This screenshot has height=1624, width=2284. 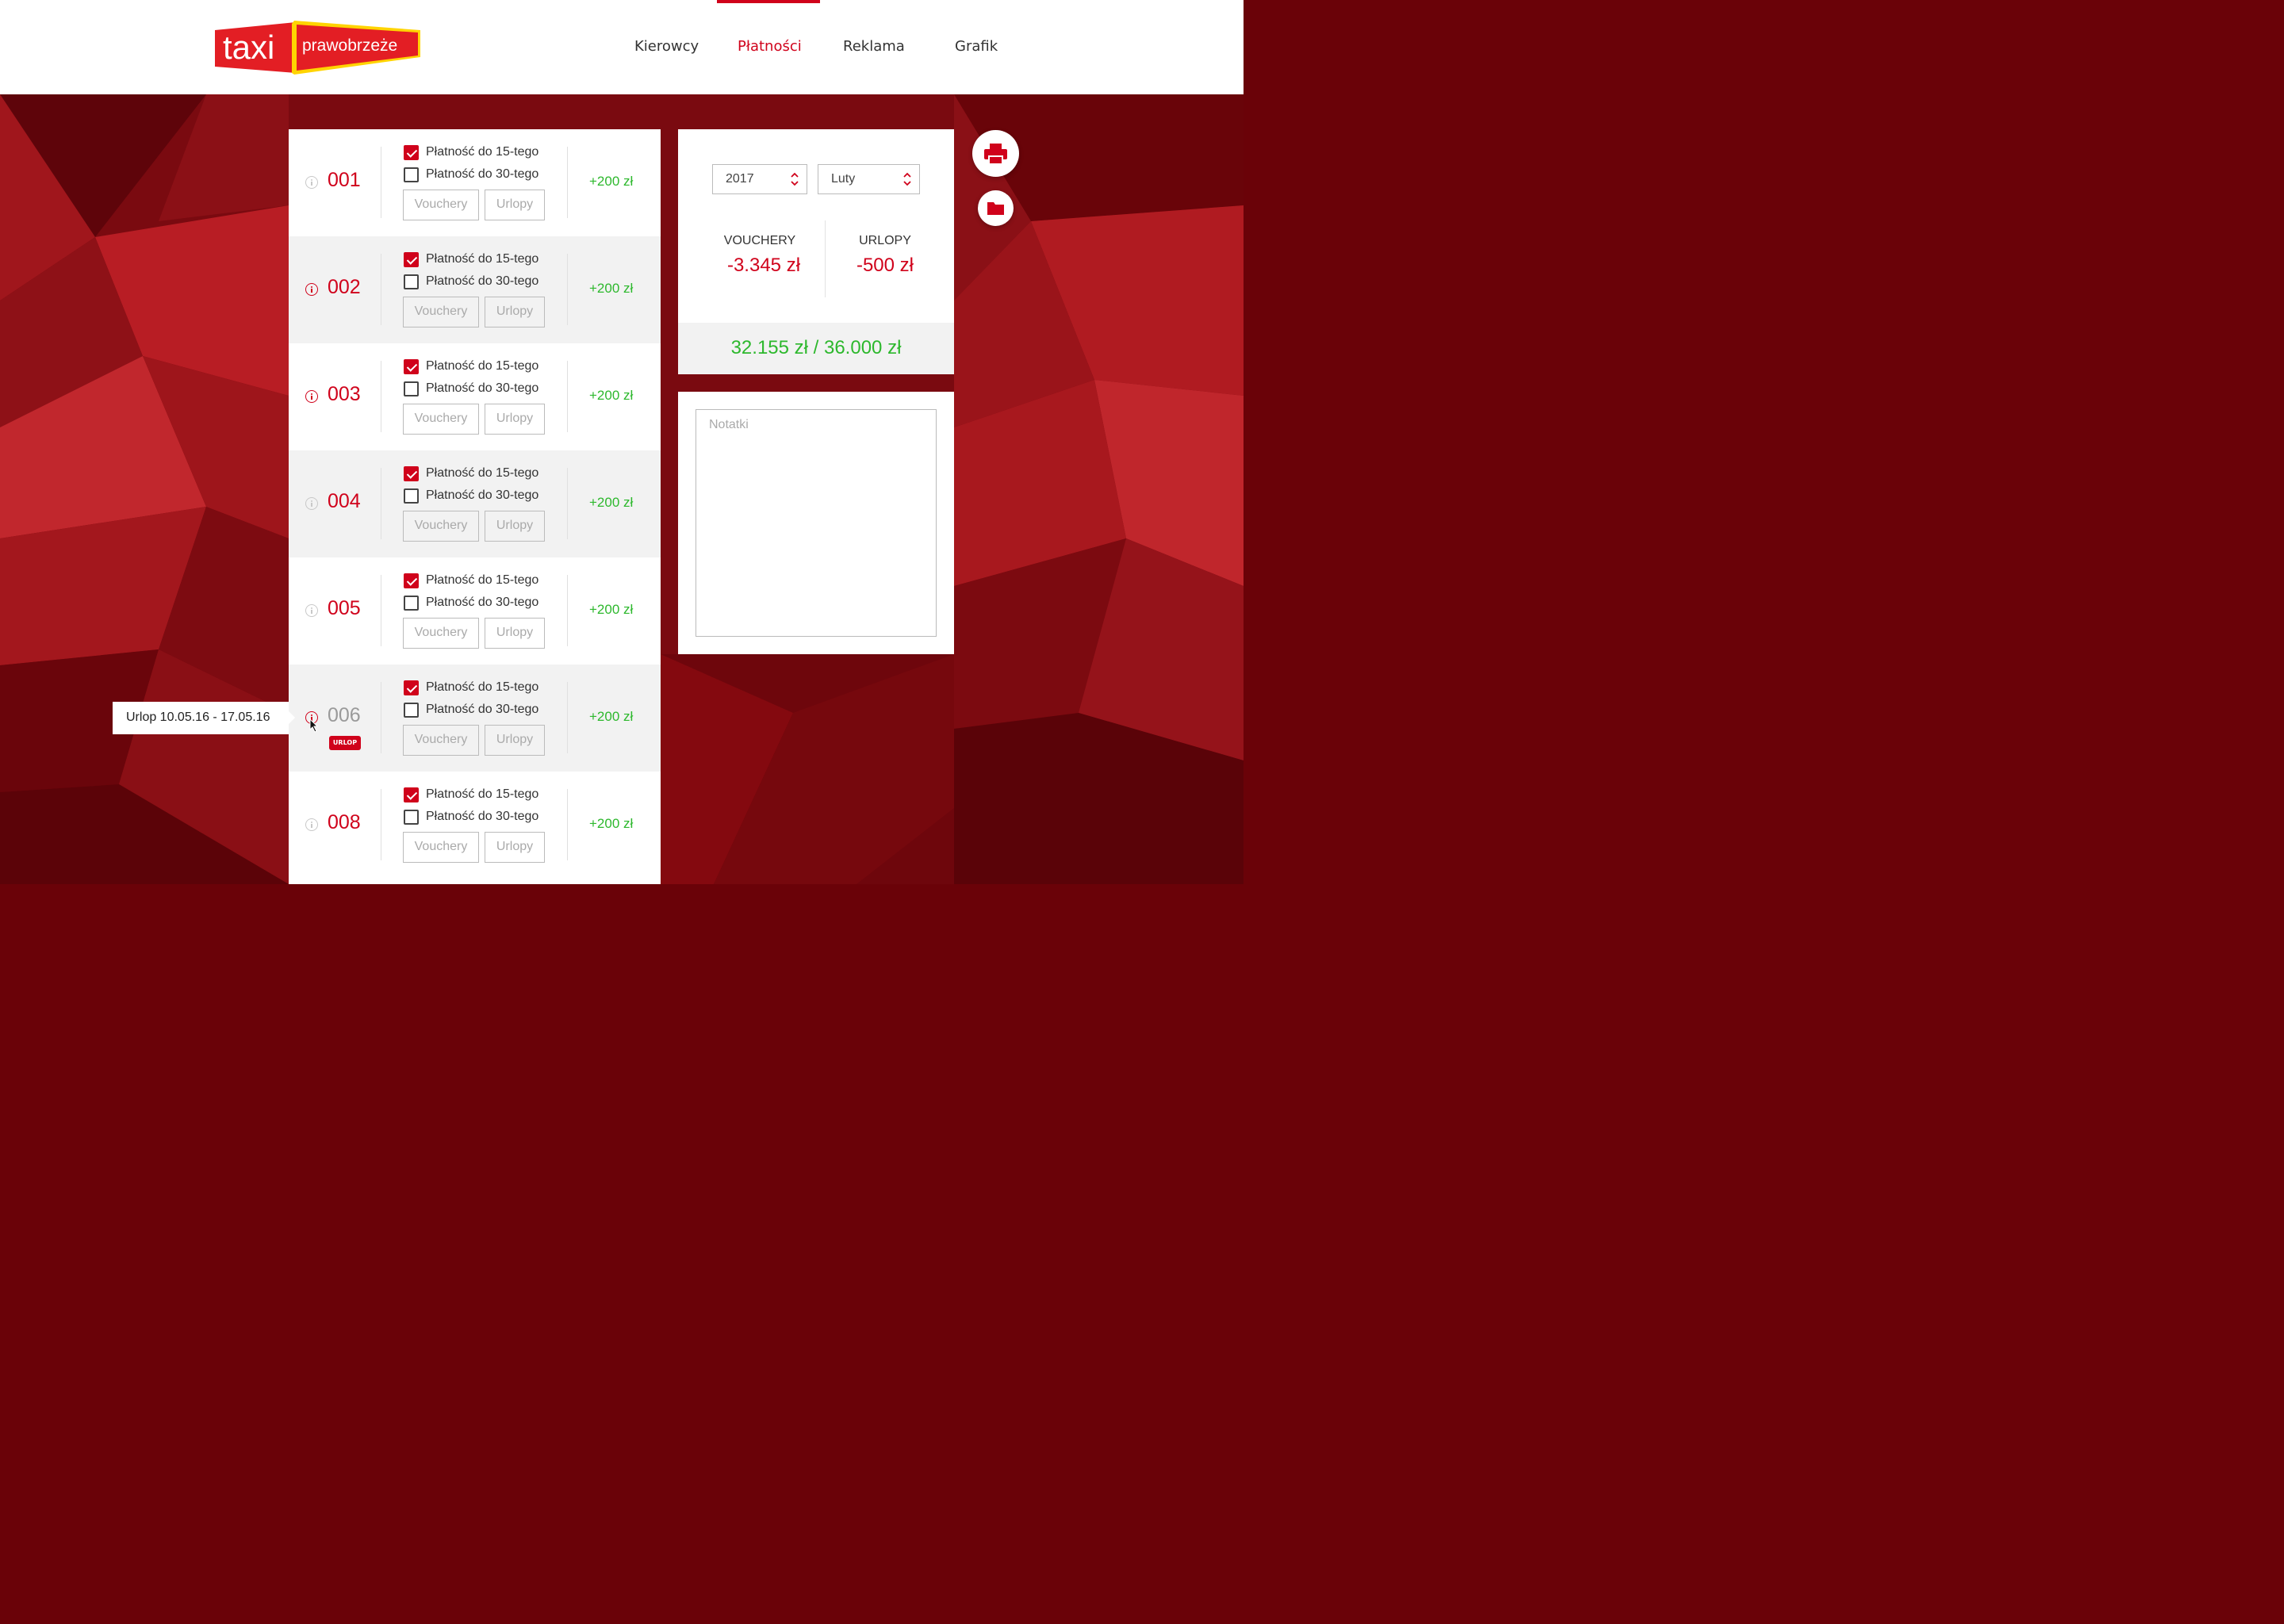 What do you see at coordinates (344, 608) in the screenshot?
I see `driver-number: 005` at bounding box center [344, 608].